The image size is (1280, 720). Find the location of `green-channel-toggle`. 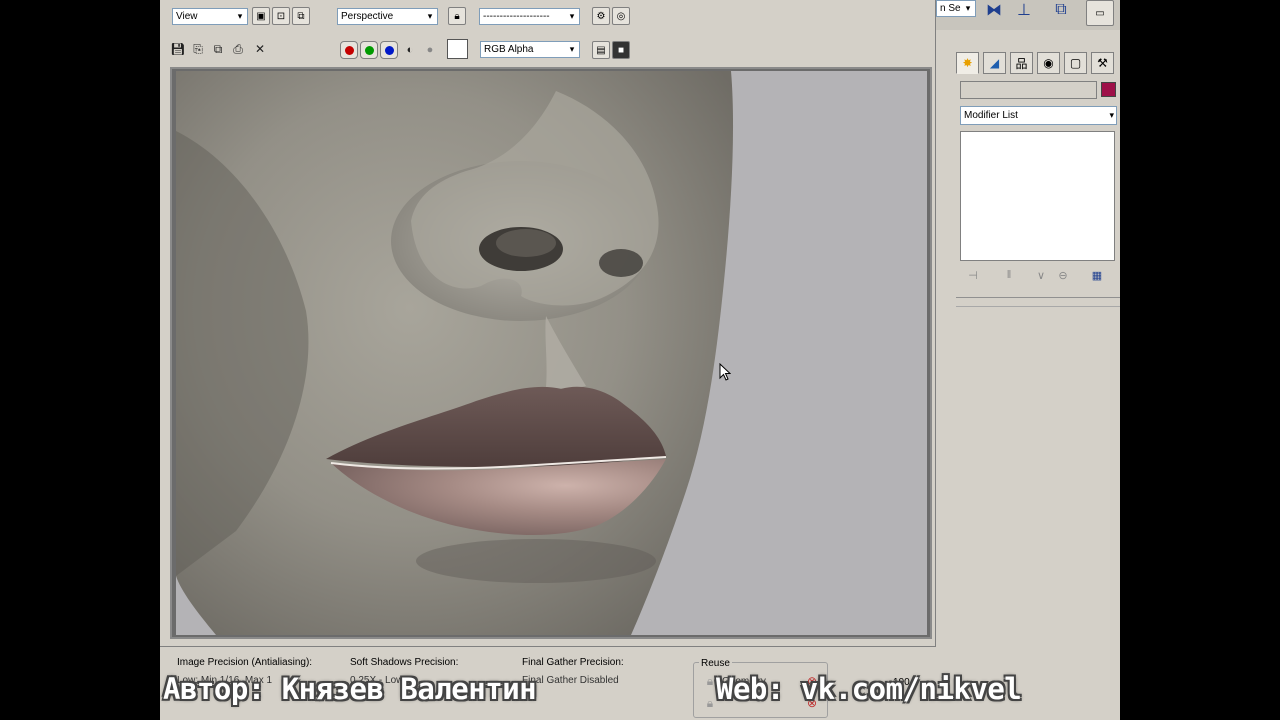

green-channel-toggle is located at coordinates (369, 50).